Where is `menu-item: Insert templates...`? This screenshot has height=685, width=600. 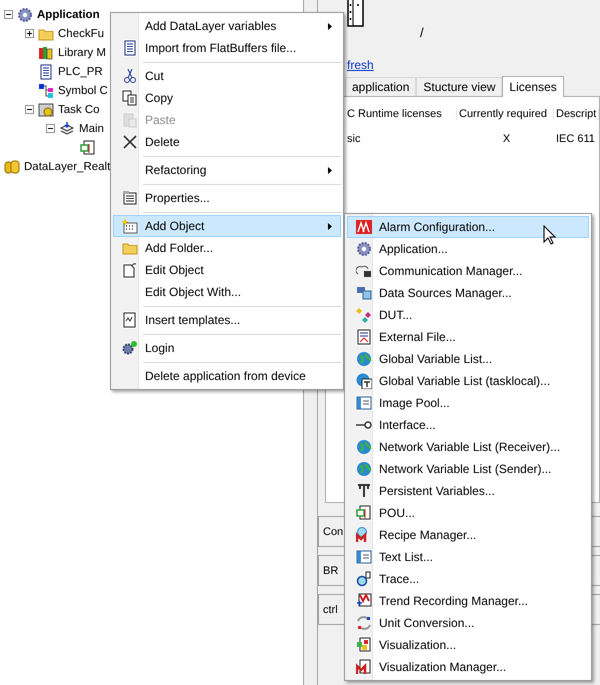
menu-item: Insert templates... is located at coordinates (227, 320).